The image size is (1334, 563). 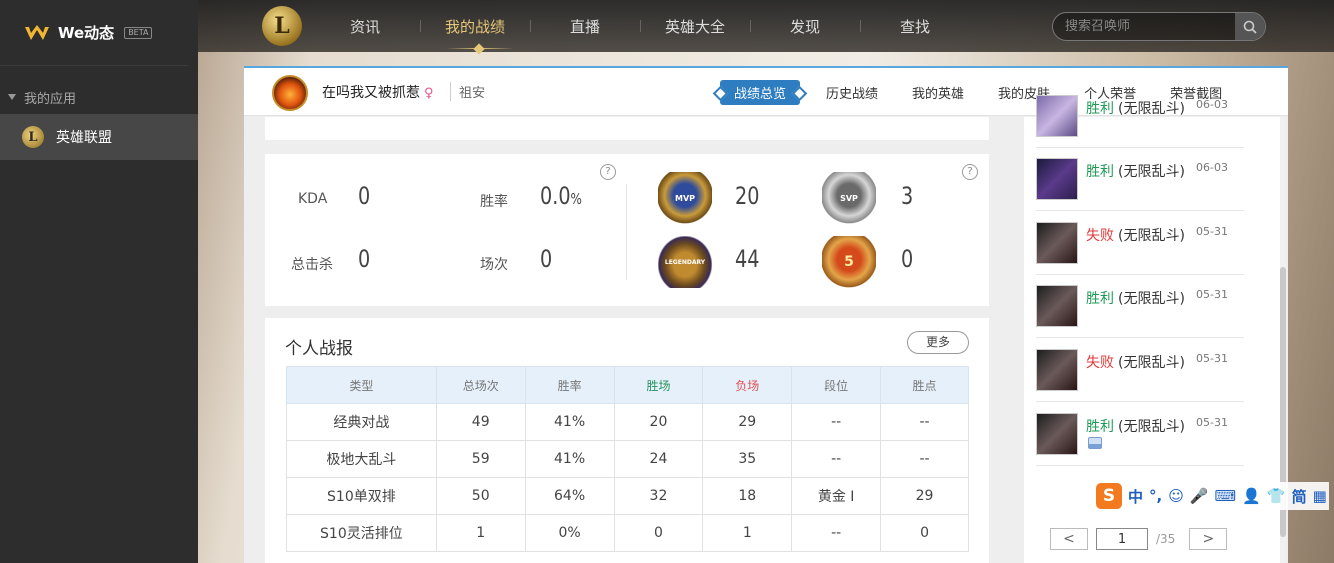 What do you see at coordinates (1226, 496) in the screenshot?
I see `ime-keyboard-icon: ⌨` at bounding box center [1226, 496].